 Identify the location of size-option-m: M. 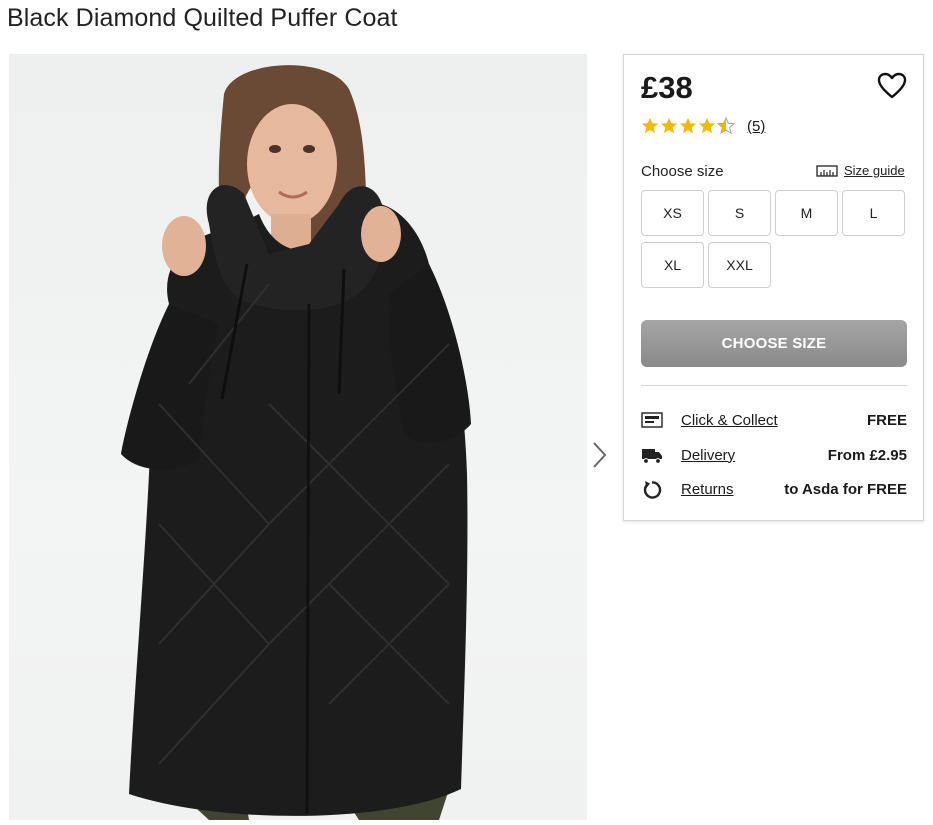
(806, 213).